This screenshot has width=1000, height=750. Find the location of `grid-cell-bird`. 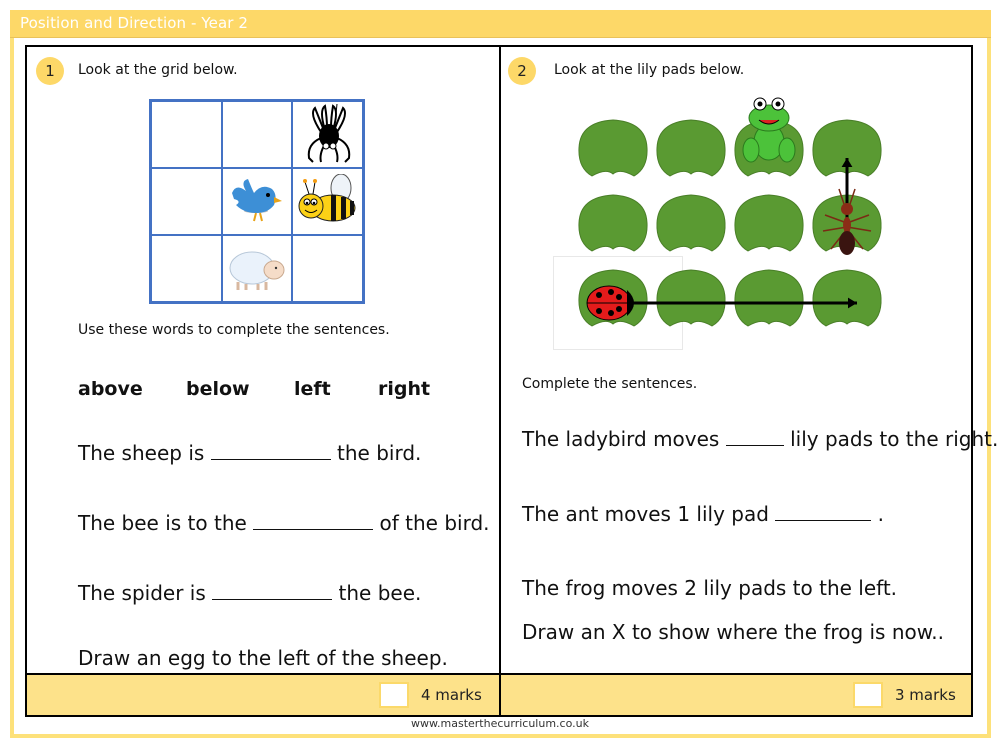

grid-cell-bird is located at coordinates (257, 201).